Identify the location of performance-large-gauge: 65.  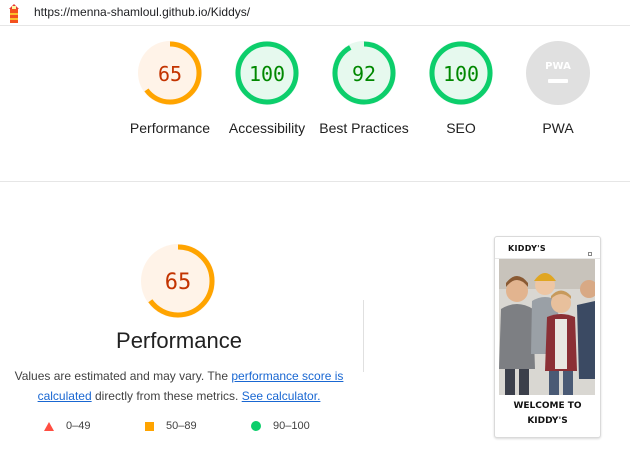
(178, 281).